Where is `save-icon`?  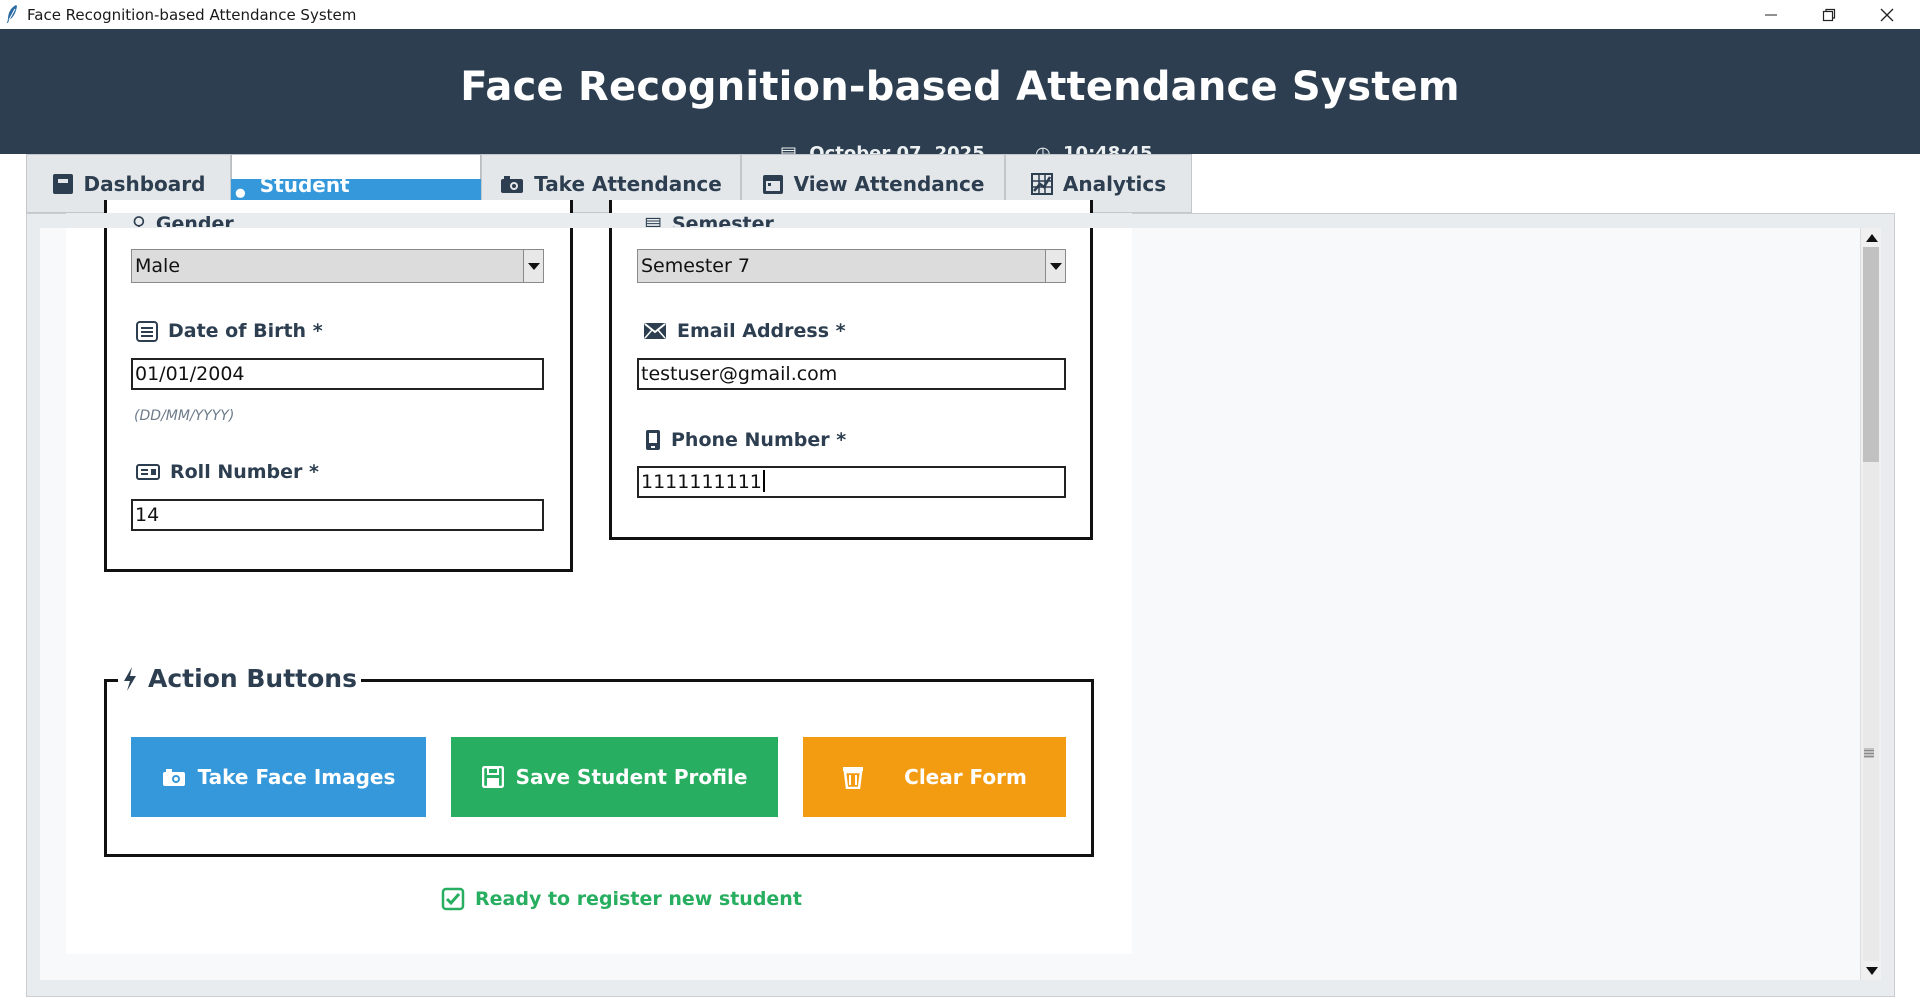
save-icon is located at coordinates (492, 777).